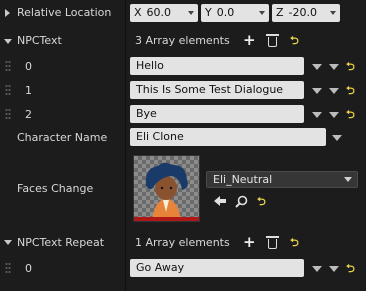  Describe the element at coordinates (208, 12) in the screenshot. I see `y-axis-label: Y` at that location.